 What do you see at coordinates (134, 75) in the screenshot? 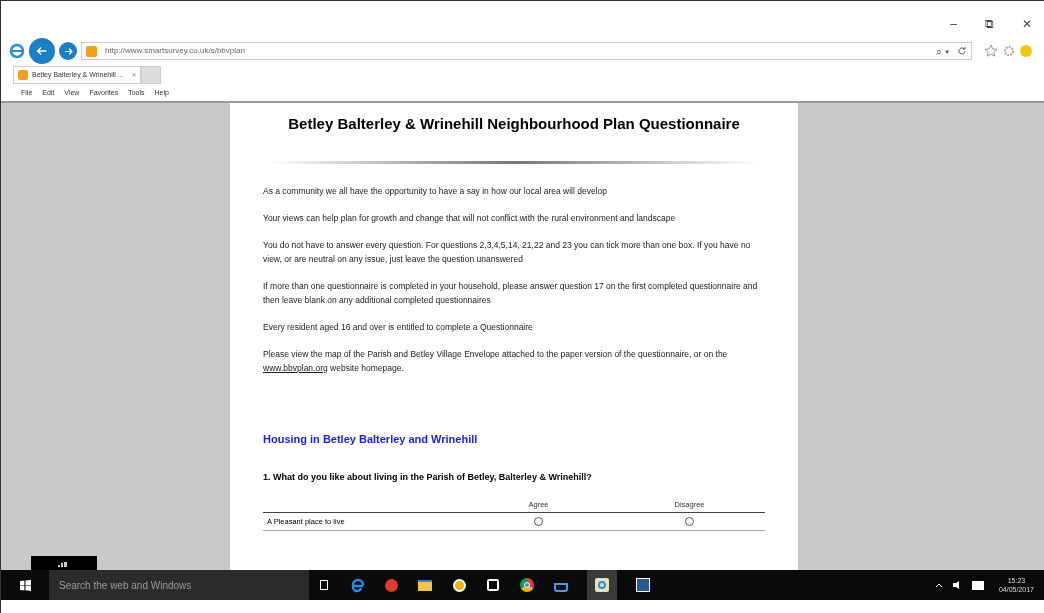
I see `close-icon: ×` at bounding box center [134, 75].